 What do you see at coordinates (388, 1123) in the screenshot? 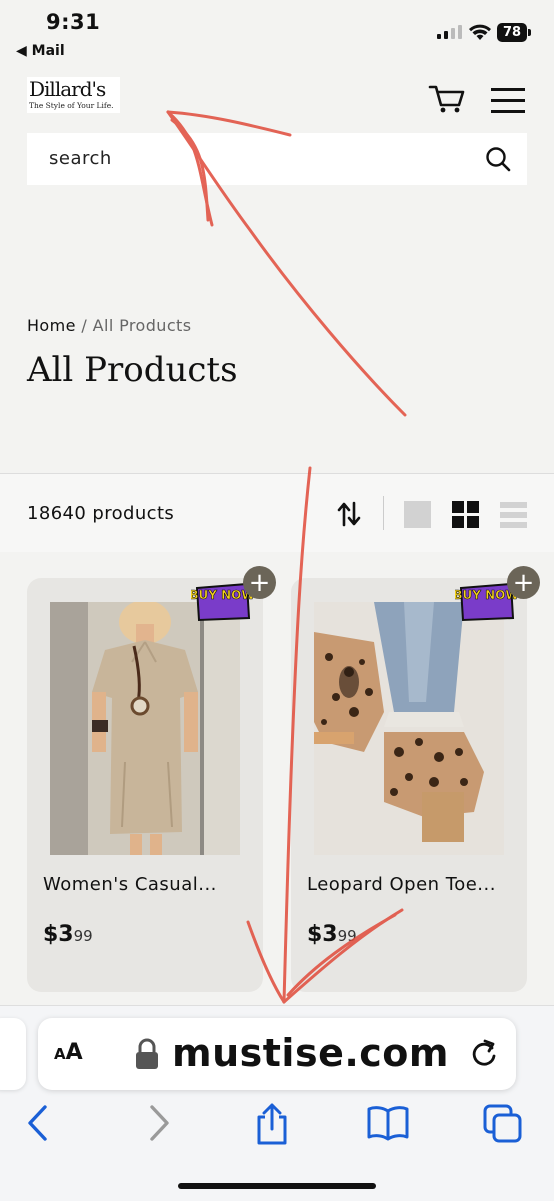
I see `bookmarks-icon` at bounding box center [388, 1123].